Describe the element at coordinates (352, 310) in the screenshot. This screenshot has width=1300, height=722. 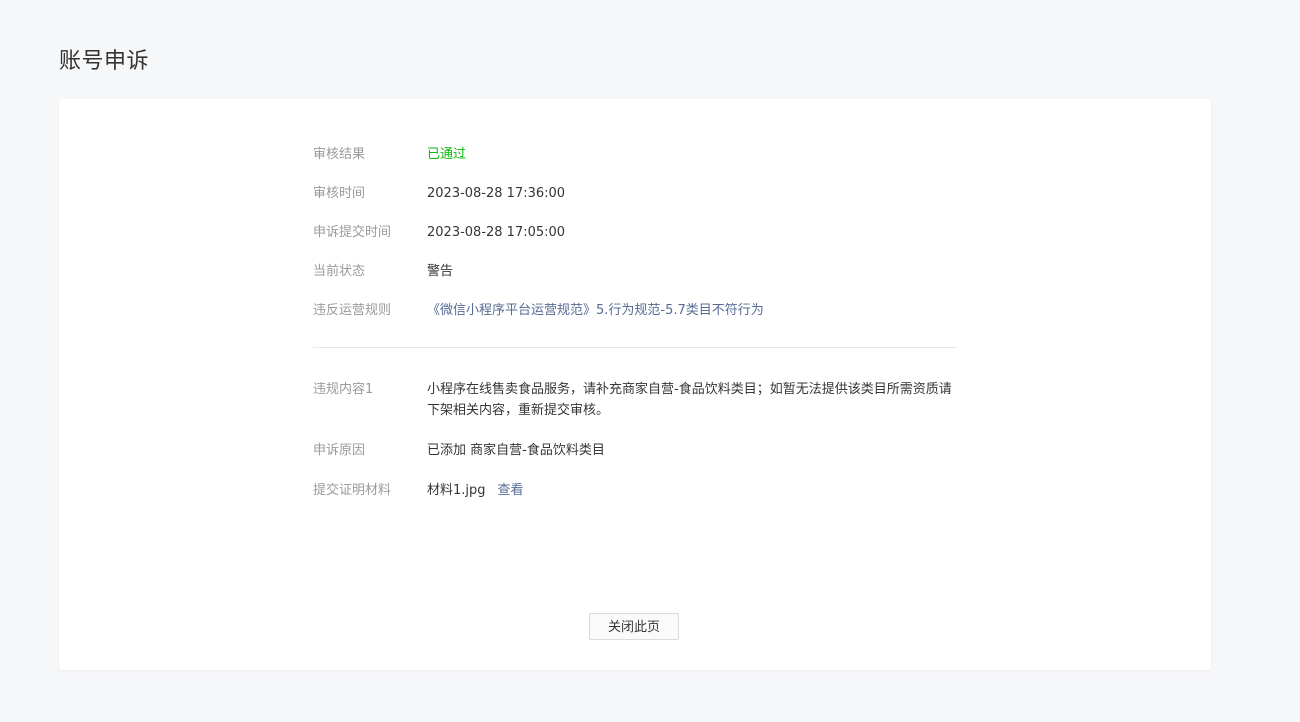
I see `violated-rule-label: 违反运营规则` at that location.